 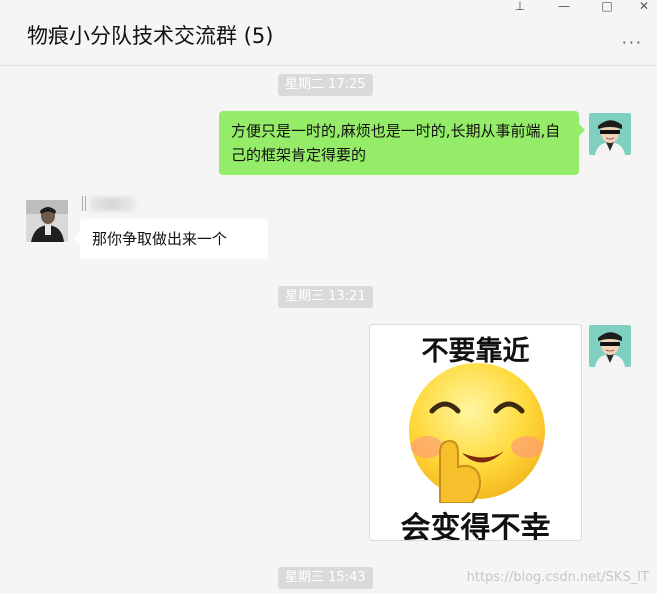 What do you see at coordinates (396, 143) in the screenshot?
I see `message-text: 方便只是一时的,麻烦也是一时的,长期从事前端,自己的框架肯定得要的` at bounding box center [396, 143].